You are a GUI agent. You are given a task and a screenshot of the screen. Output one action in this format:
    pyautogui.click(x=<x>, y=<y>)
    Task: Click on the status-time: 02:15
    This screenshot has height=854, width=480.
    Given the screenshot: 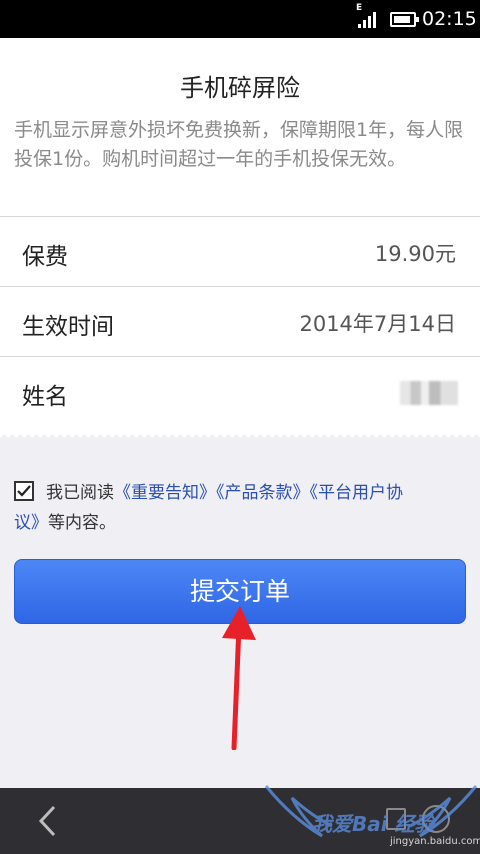 What is the action you would take?
    pyautogui.click(x=449, y=19)
    